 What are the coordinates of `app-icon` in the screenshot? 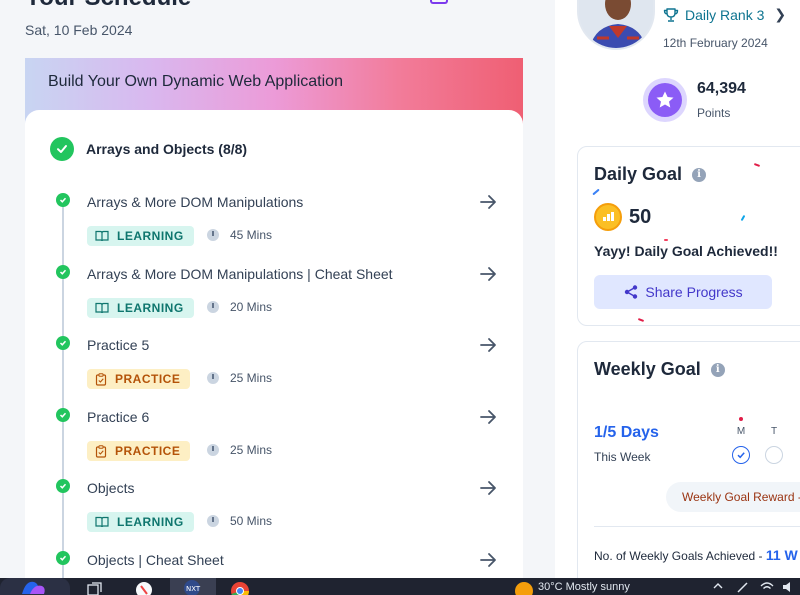 It's located at (144, 587).